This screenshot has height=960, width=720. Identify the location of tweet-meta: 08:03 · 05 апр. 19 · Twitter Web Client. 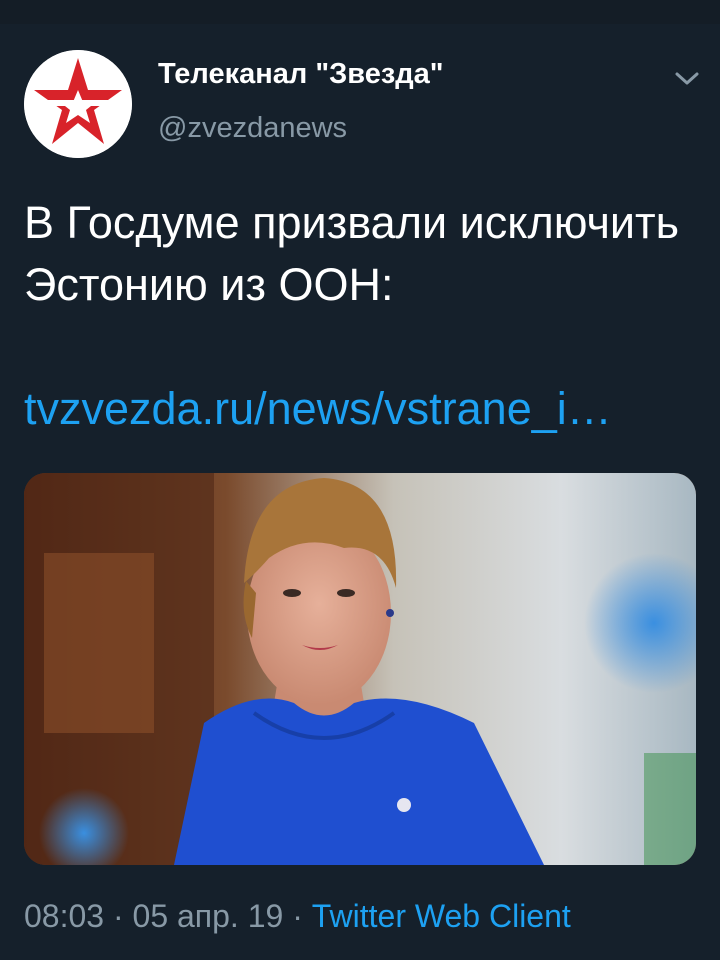
(297, 916).